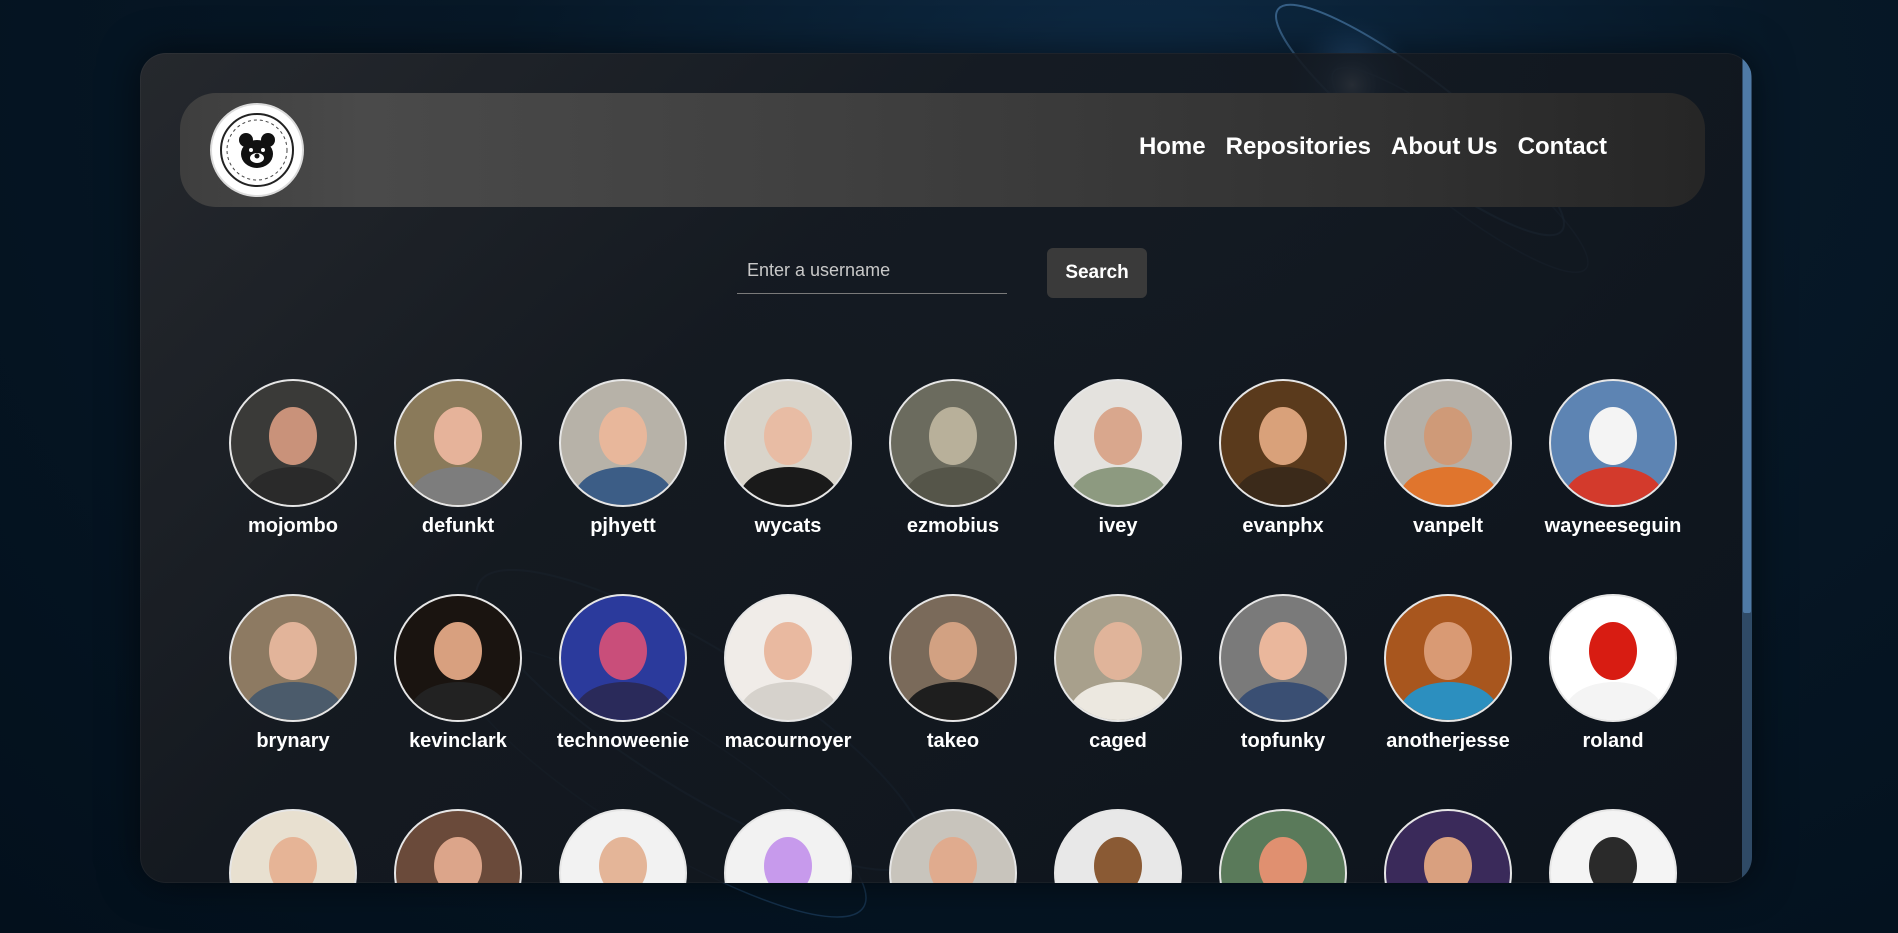  Describe the element at coordinates (1444, 147) in the screenshot. I see `nav-link-about-us: About Us` at that location.